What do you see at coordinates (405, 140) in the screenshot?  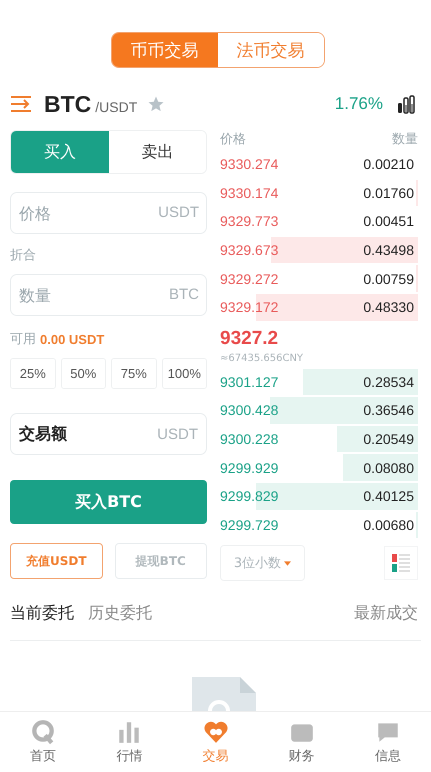 I see `amount-header: 数量` at bounding box center [405, 140].